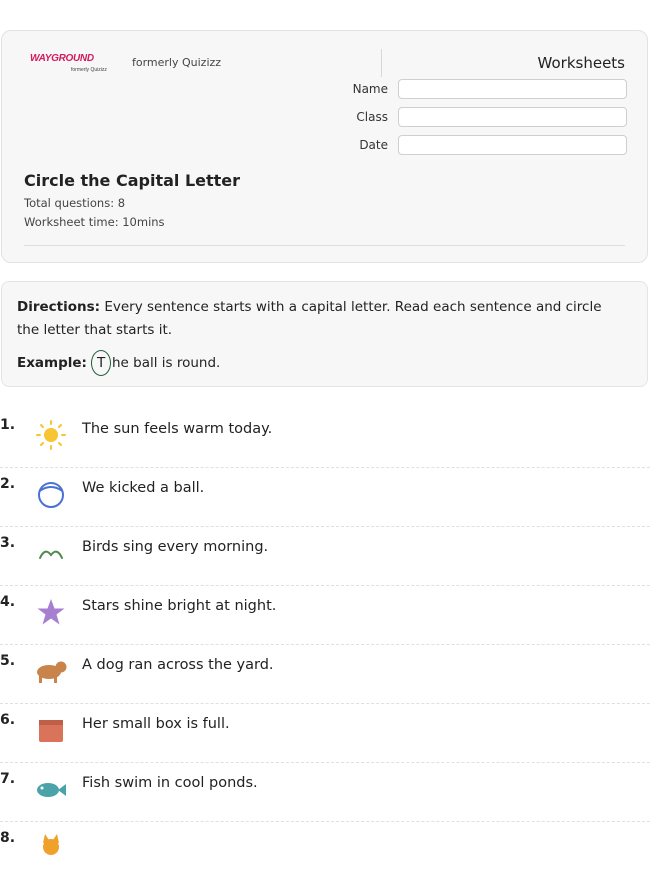 Image resolution: width=650 pixels, height=892 pixels. I want to click on dog-icon, so click(52, 672).